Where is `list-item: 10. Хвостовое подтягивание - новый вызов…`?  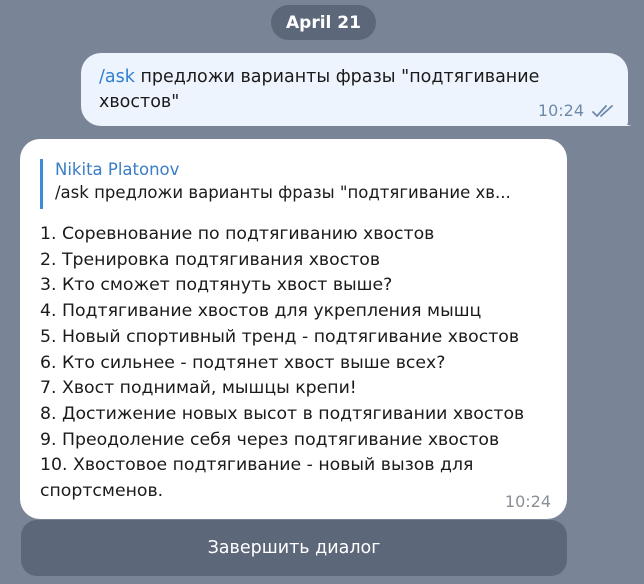
list-item: 10. Хвостовое подтягивание - новый вызов… is located at coordinates (257, 478).